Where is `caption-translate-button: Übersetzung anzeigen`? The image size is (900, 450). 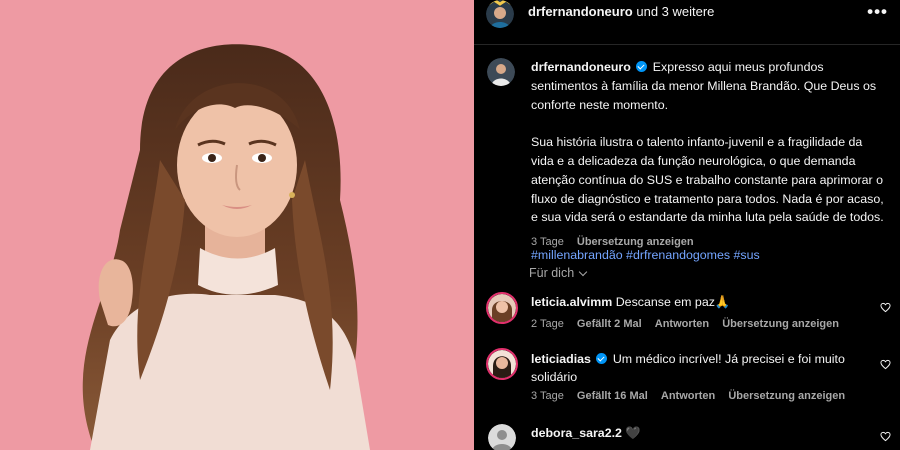 caption-translate-button: Übersetzung anzeigen is located at coordinates (635, 242).